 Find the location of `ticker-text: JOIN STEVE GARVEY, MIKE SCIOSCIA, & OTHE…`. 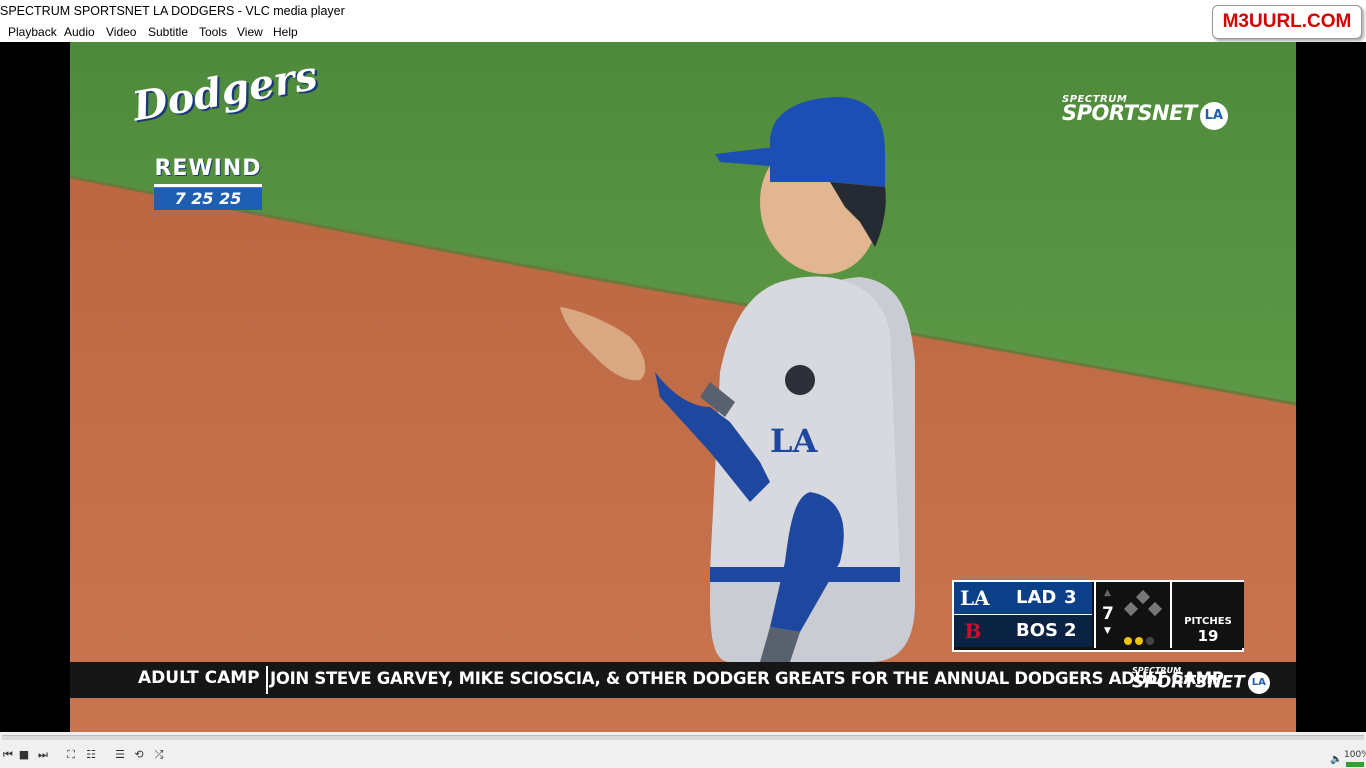

ticker-text: JOIN STEVE GARVEY, MIKE SCIOSCIA, & OTHE… is located at coordinates (747, 678).